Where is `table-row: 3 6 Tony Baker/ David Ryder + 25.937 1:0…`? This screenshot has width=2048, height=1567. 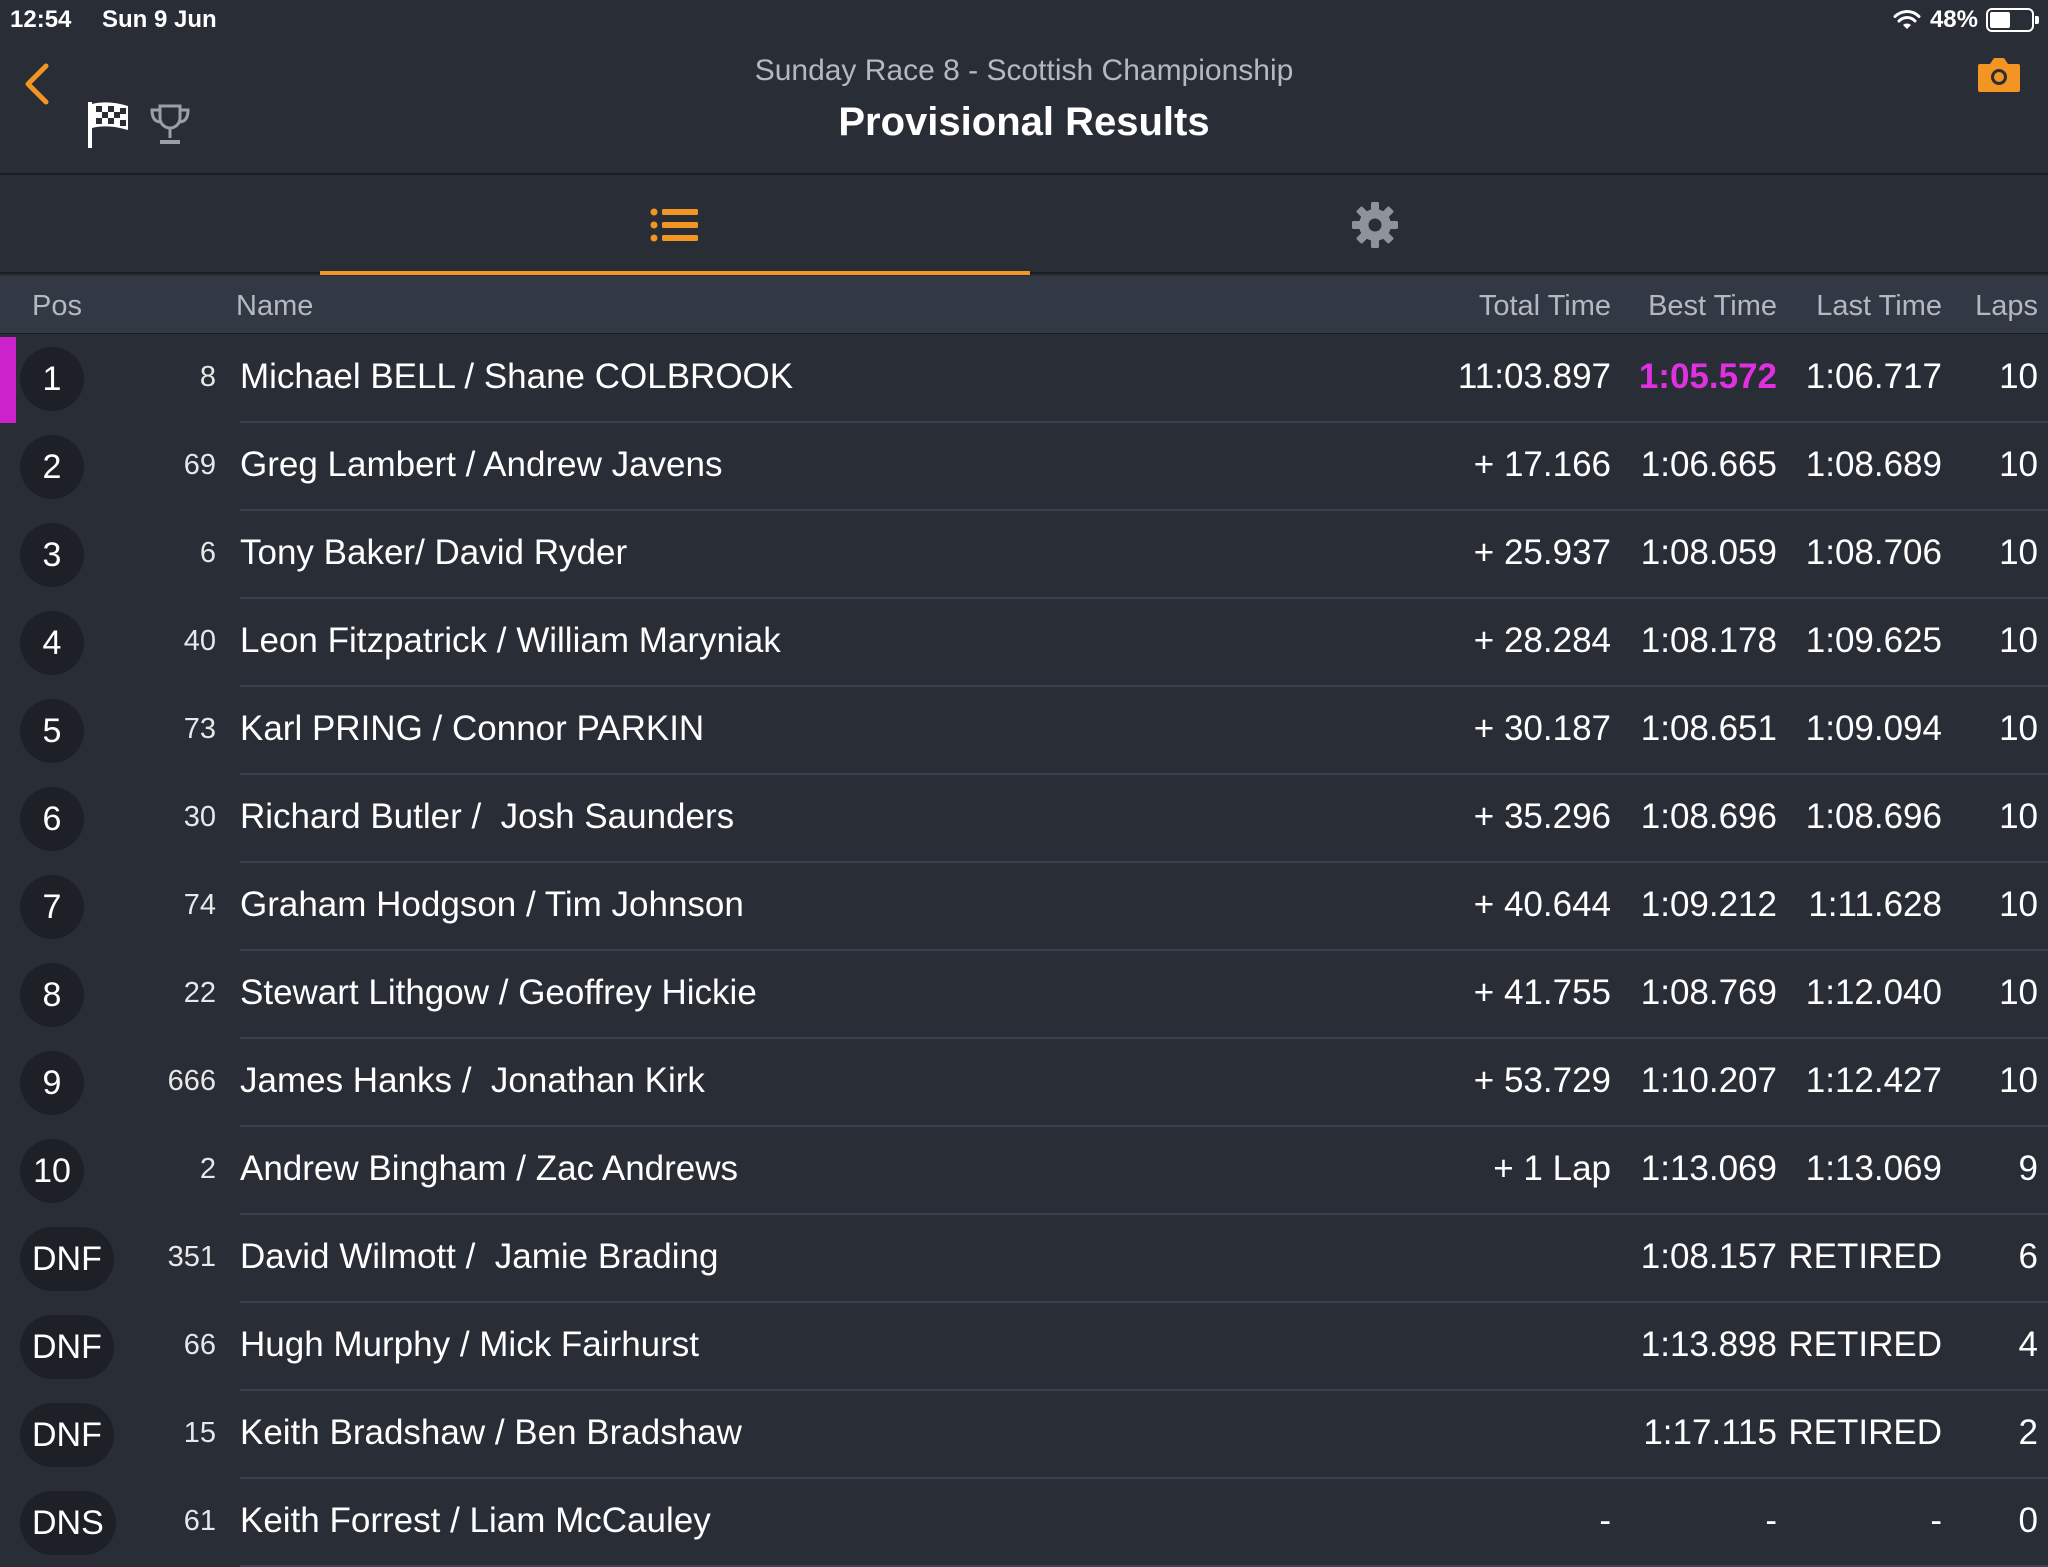
table-row: 3 6 Tony Baker/ David Ryder + 25.937 1:0… is located at coordinates (1024, 555).